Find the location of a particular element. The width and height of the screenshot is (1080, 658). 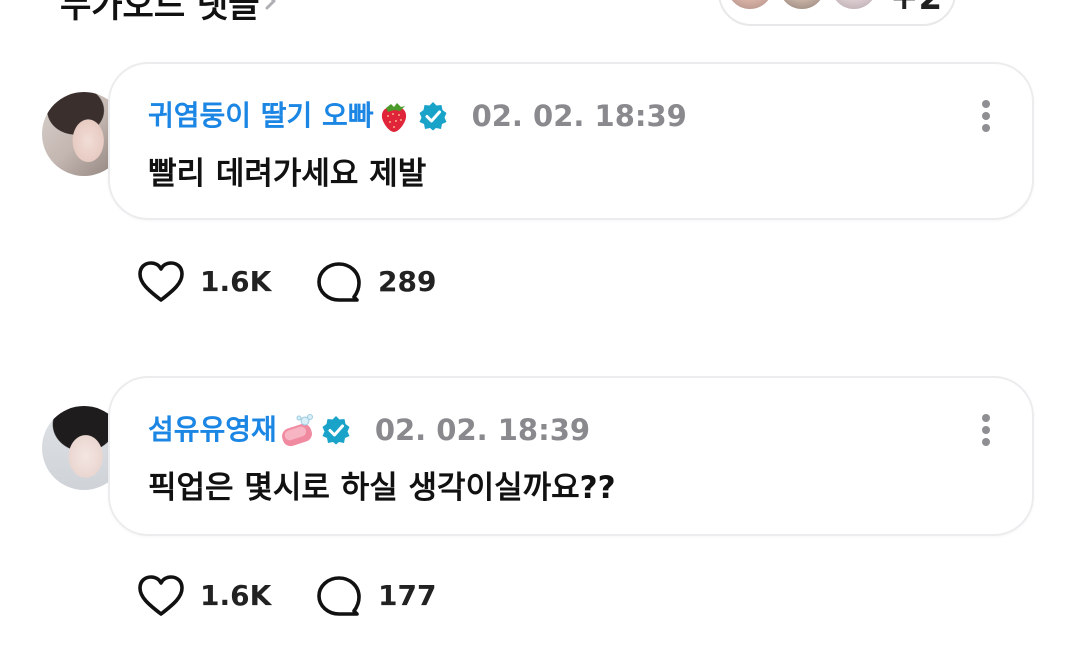

reply-button: 289 is located at coordinates (375, 282).